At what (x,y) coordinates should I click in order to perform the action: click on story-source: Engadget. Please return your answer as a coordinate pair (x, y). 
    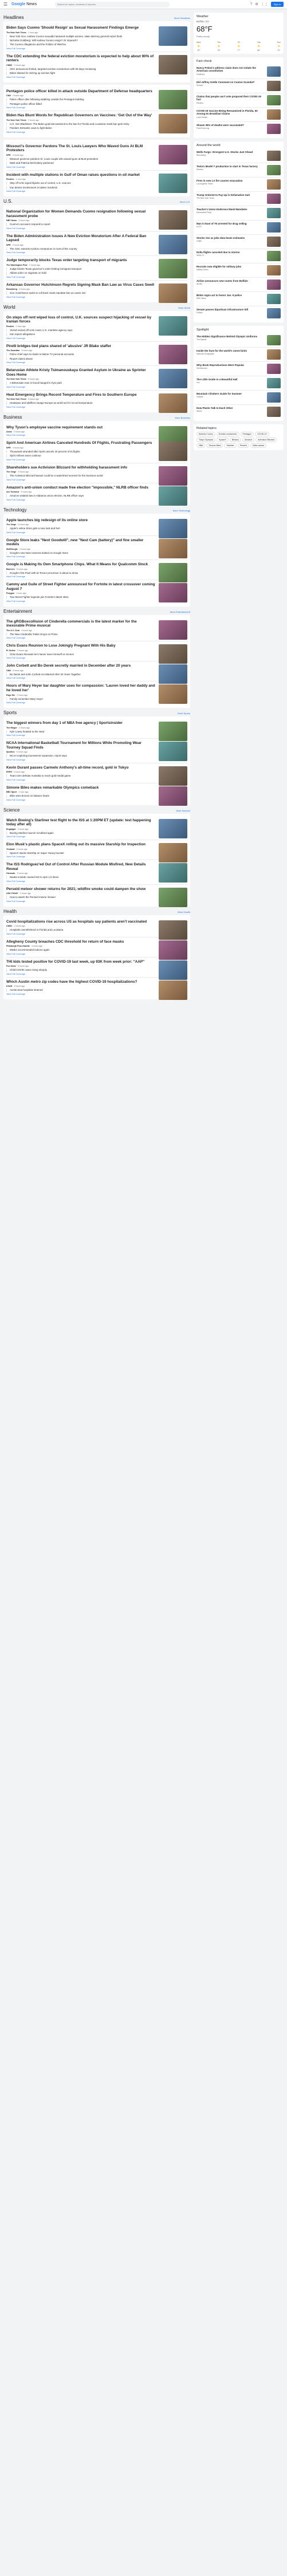
    Looking at the image, I should click on (11, 829).